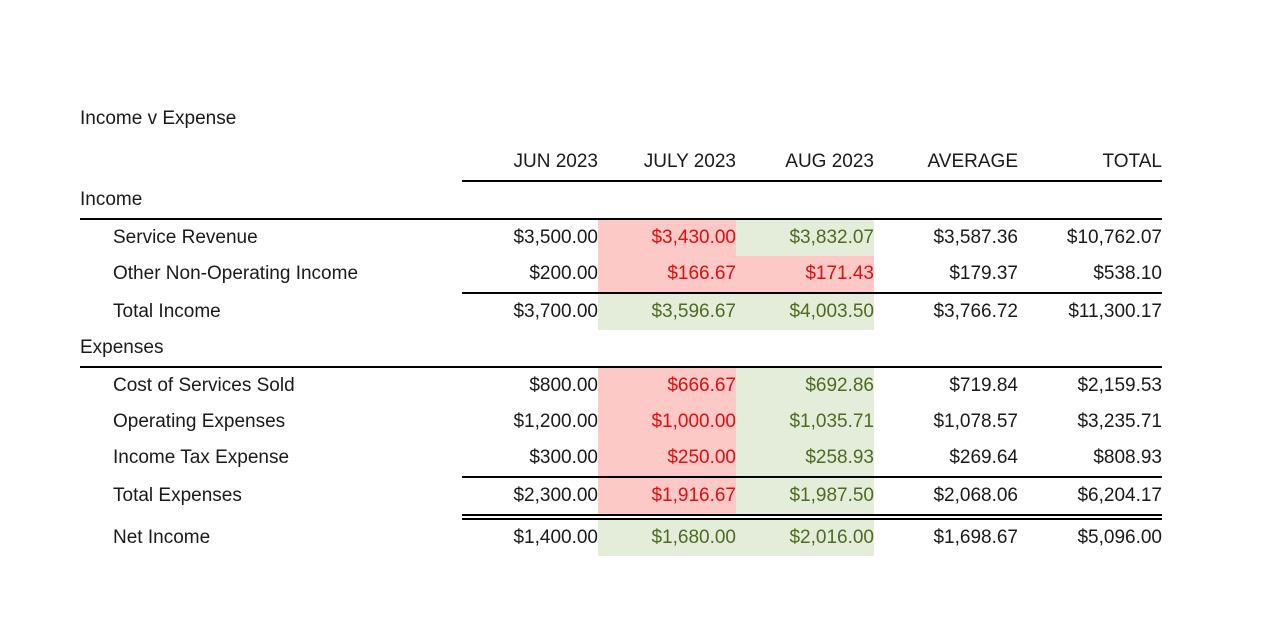  What do you see at coordinates (975, 495) in the screenshot?
I see `cell-average: $2,068.06` at bounding box center [975, 495].